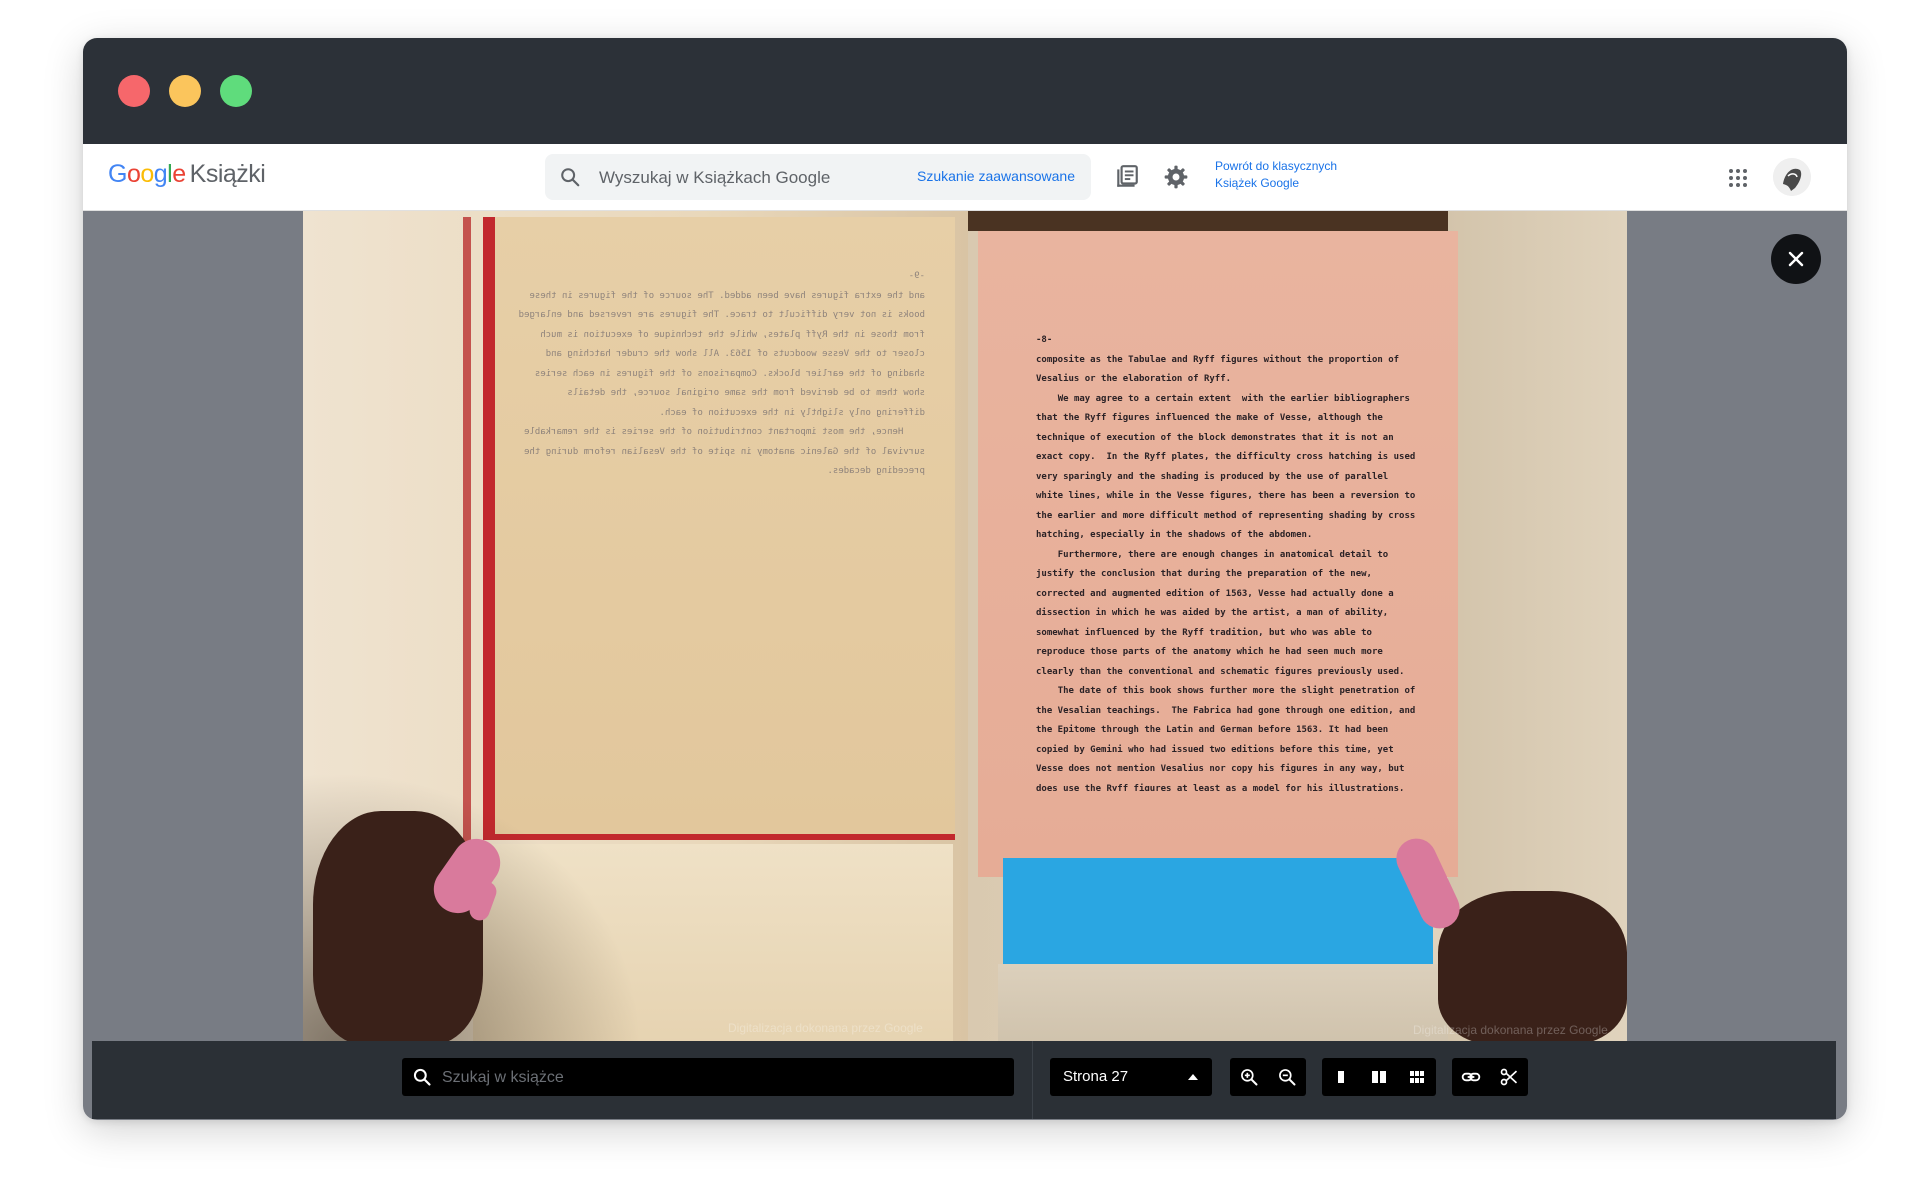  What do you see at coordinates (996, 176) in the screenshot?
I see `advanced-search-link: Szukanie zaawansowane` at bounding box center [996, 176].